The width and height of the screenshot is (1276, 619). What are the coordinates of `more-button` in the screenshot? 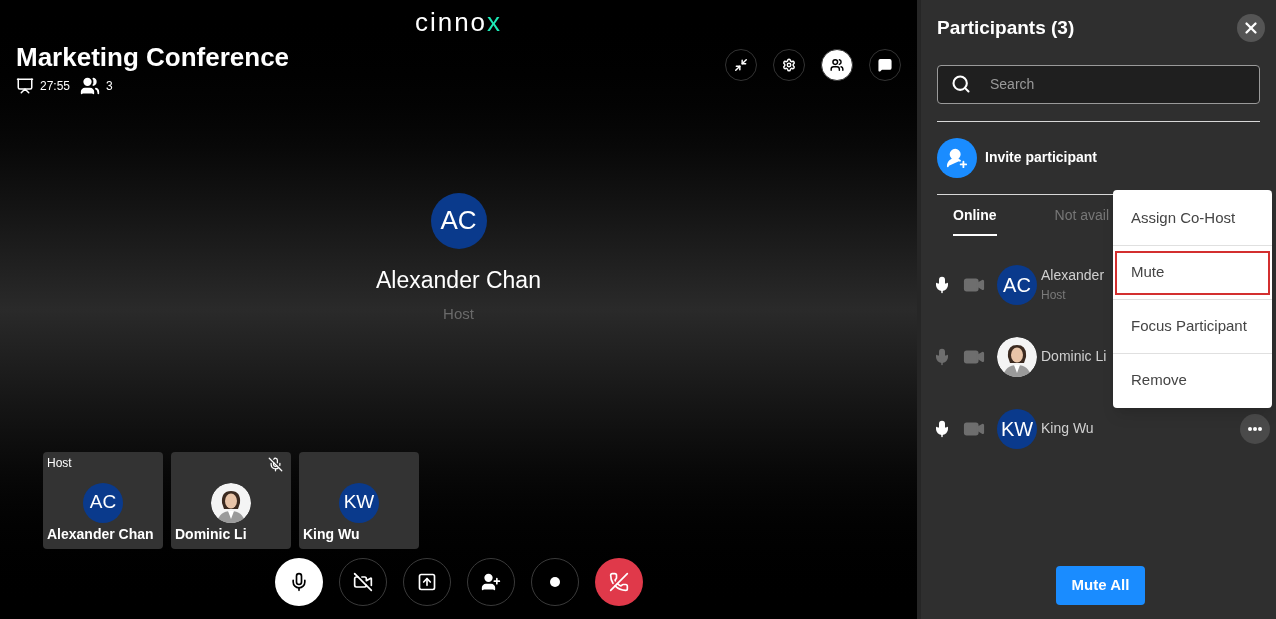 It's located at (1255, 428).